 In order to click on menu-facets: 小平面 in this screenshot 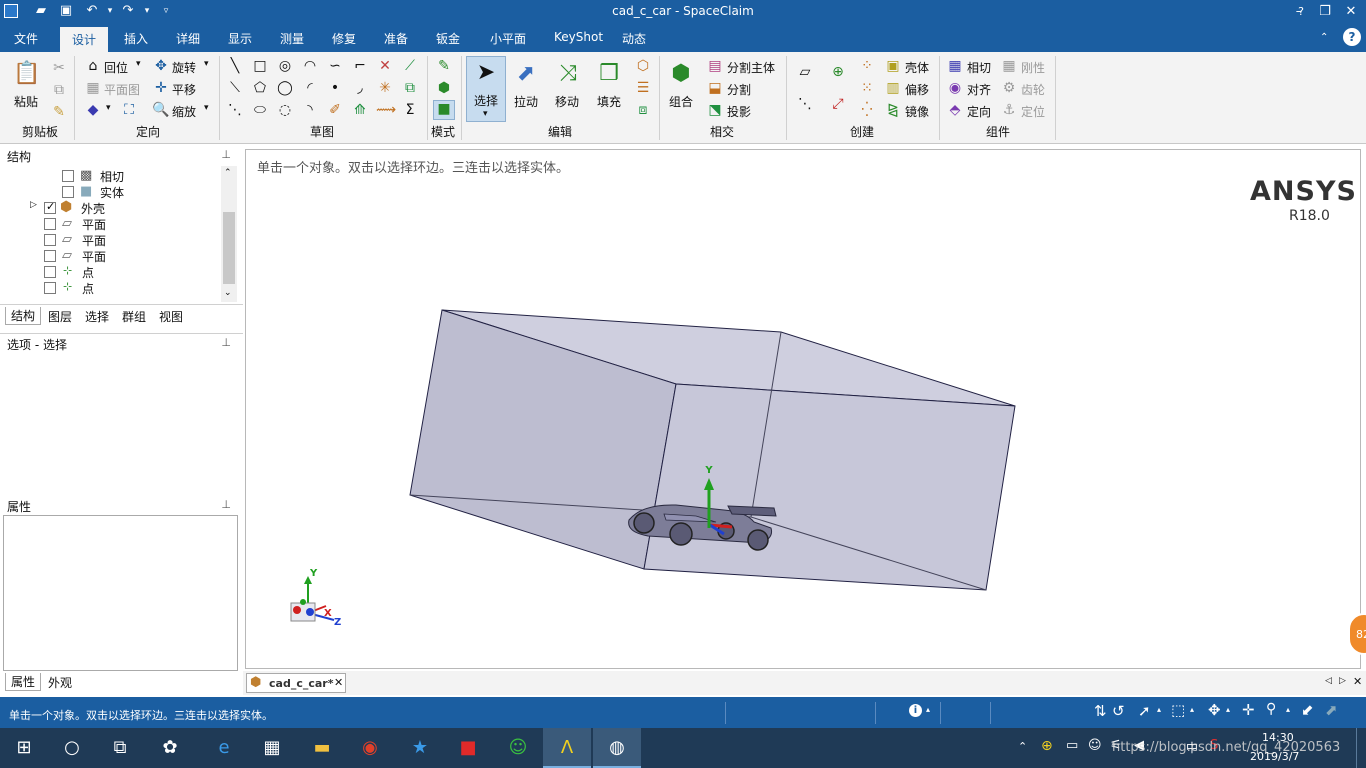, I will do `click(508, 40)`.